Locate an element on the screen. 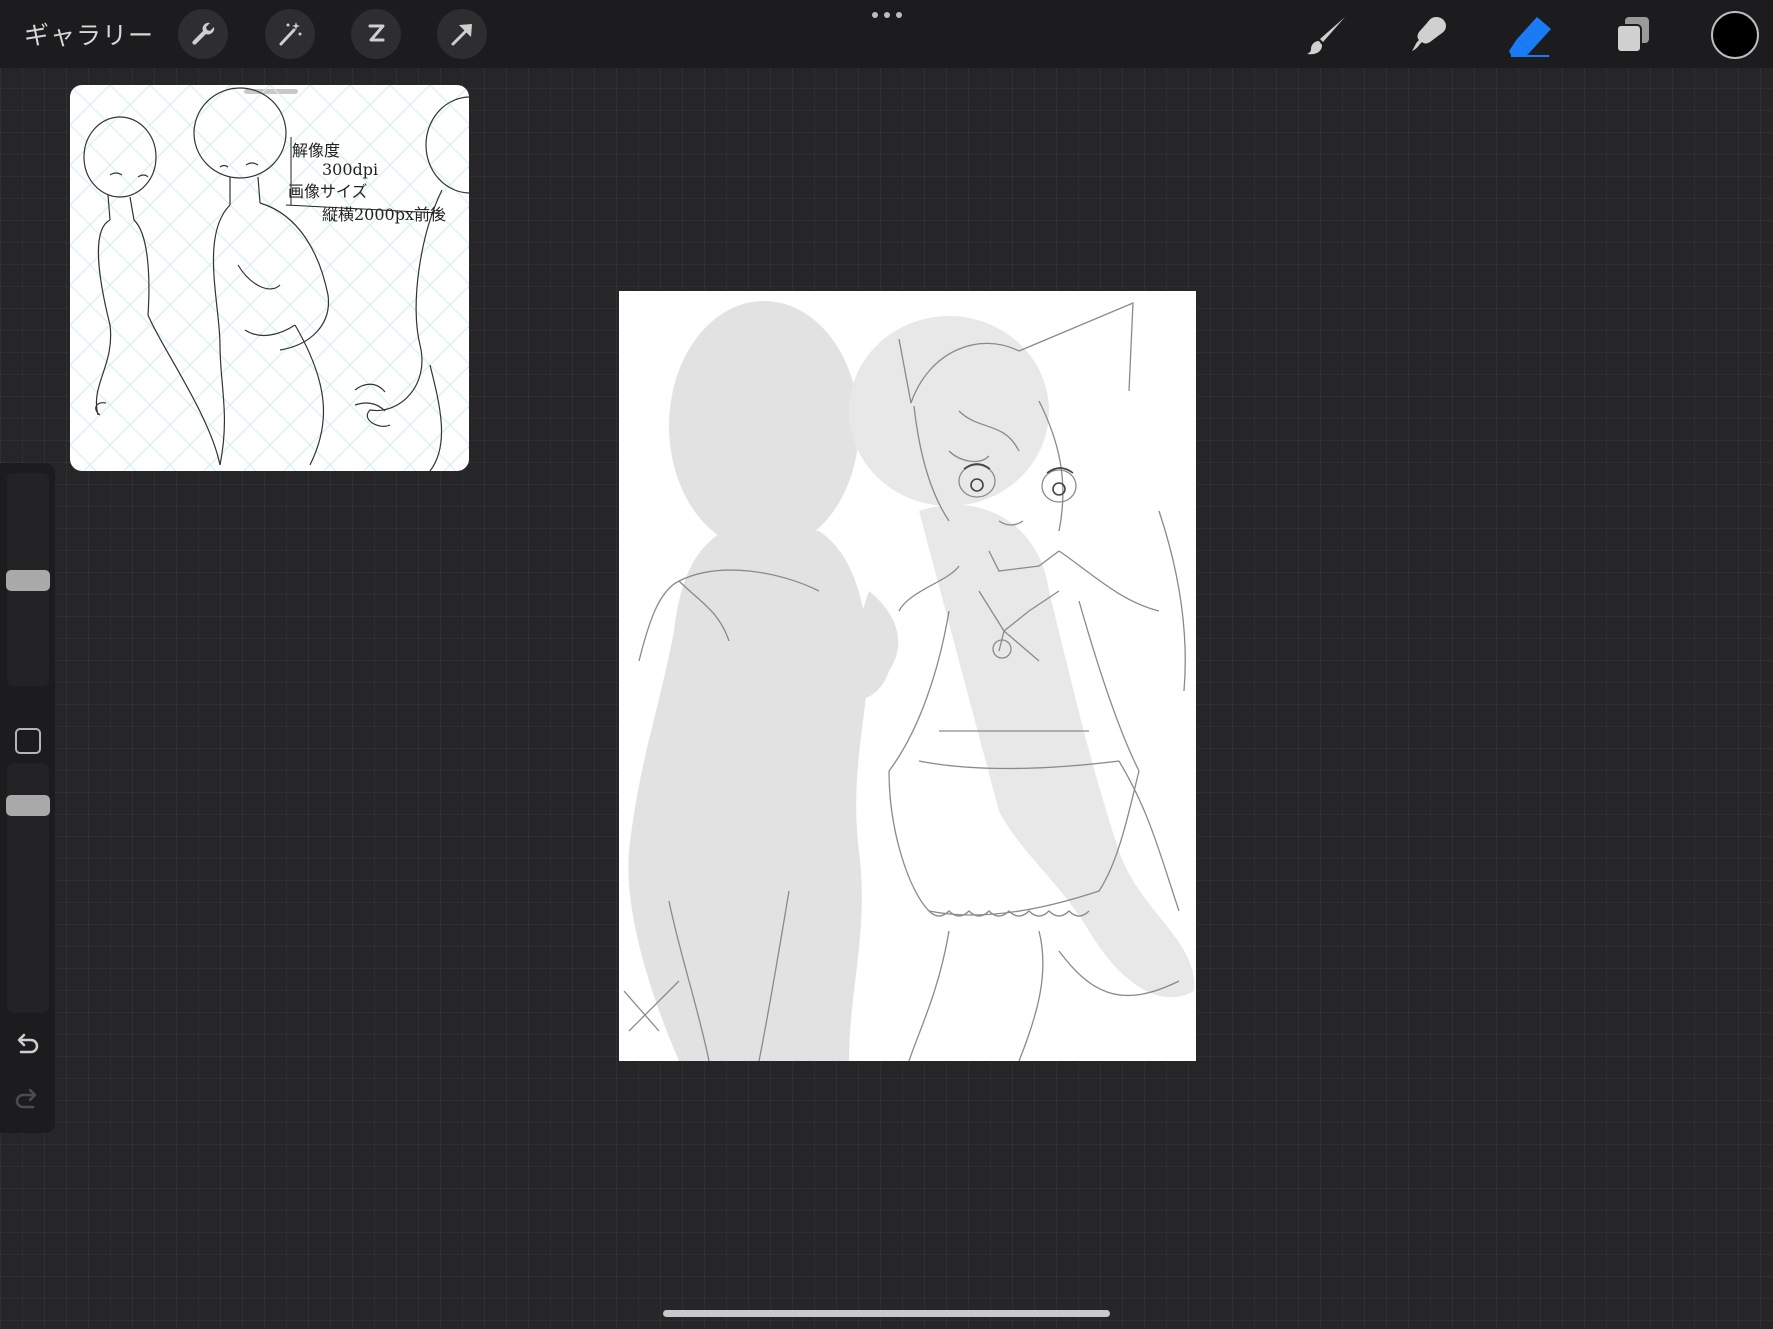 This screenshot has height=1329, width=1773. more-options-icon is located at coordinates (887, 15).